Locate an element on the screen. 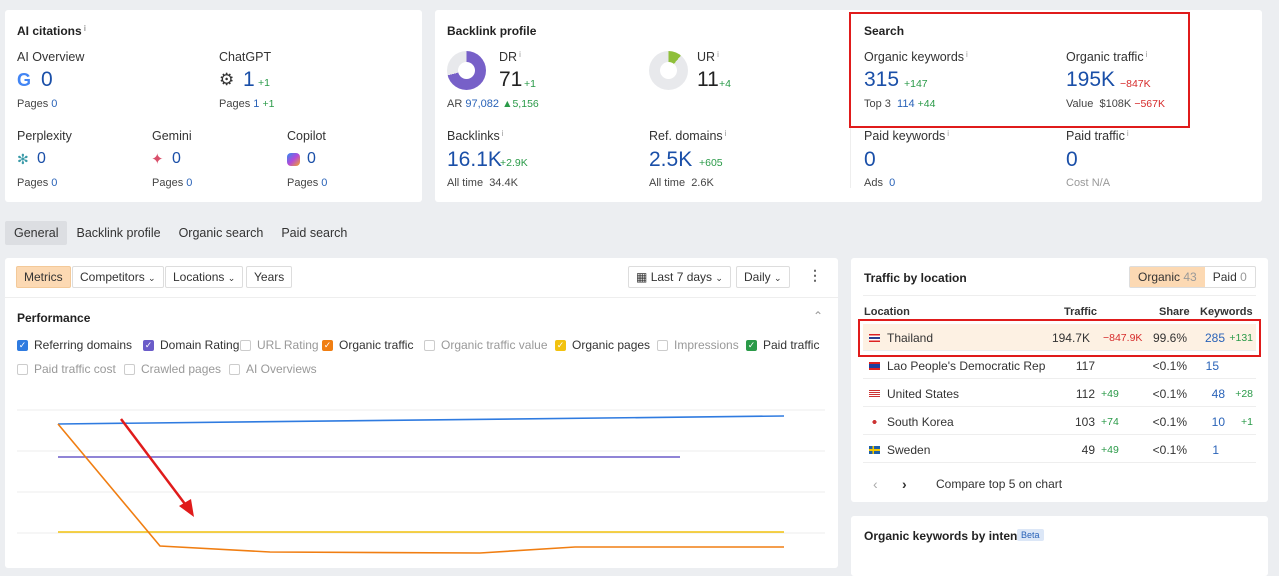  backlinks-value: 16.1K is located at coordinates (474, 160).